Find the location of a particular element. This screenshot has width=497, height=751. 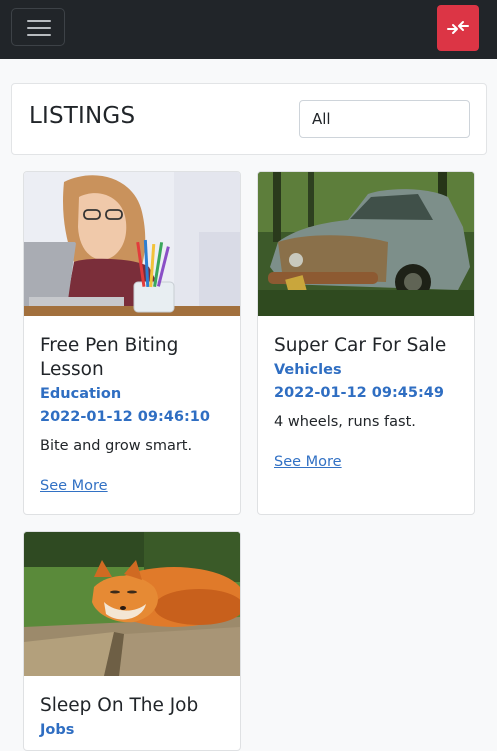

category-filter-select: All is located at coordinates (384, 119).